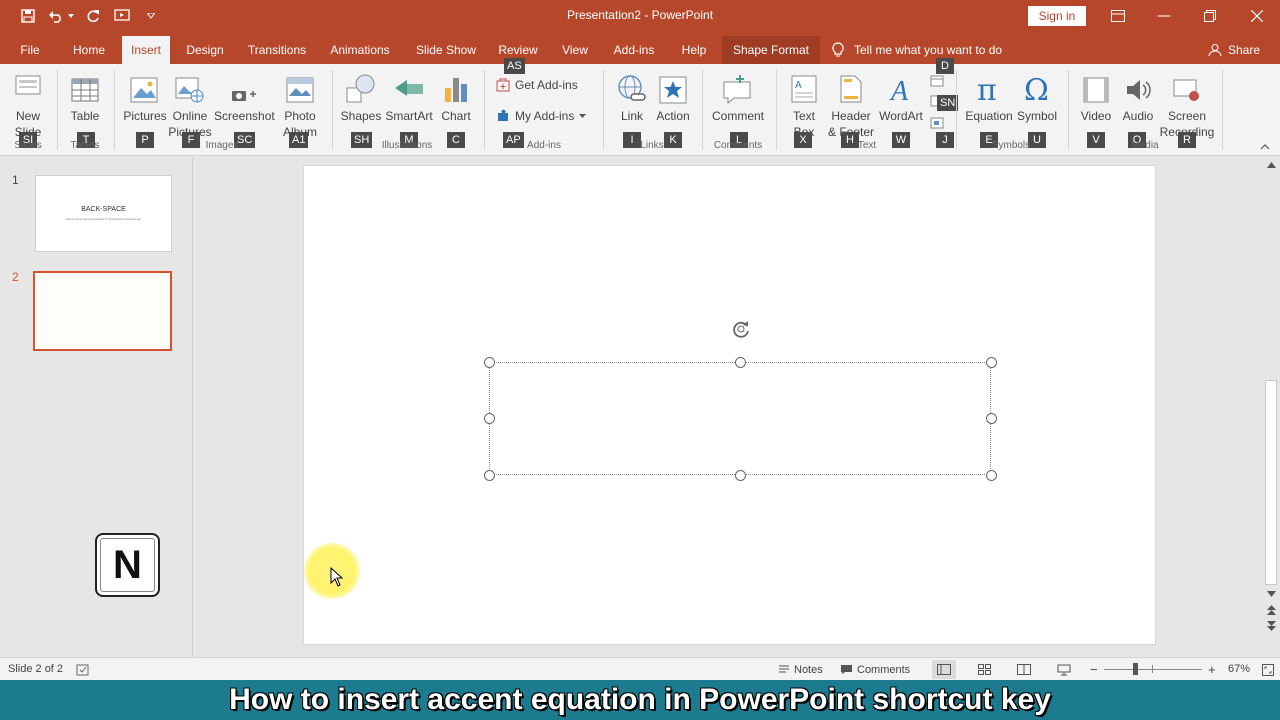 The width and height of the screenshot is (1280, 720). I want to click on comment-button: Comment, so click(738, 97).